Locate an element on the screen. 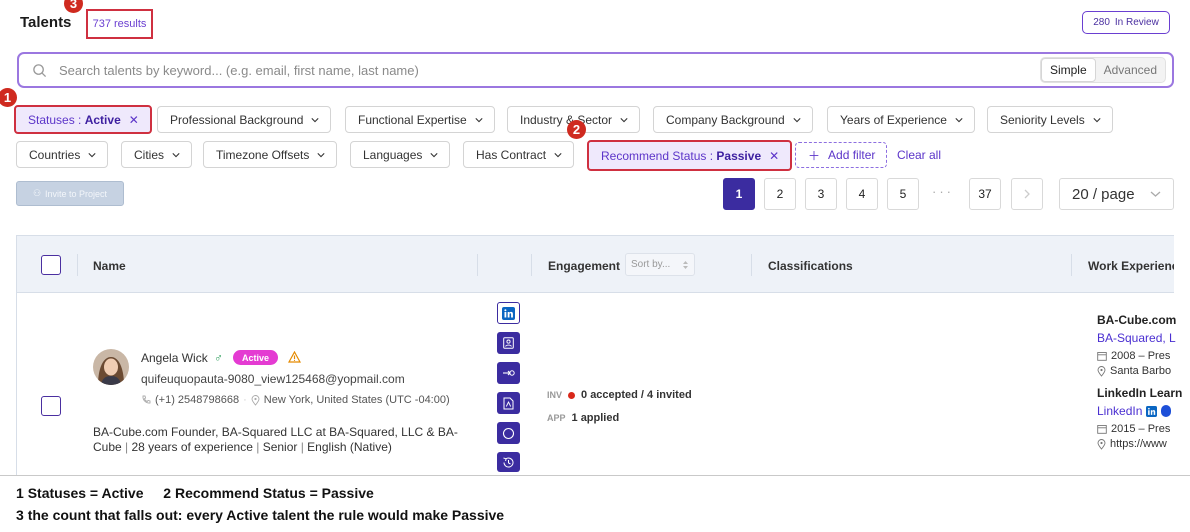 This screenshot has height=532, width=1190. callout-1-badge: 1 is located at coordinates (8, 97).